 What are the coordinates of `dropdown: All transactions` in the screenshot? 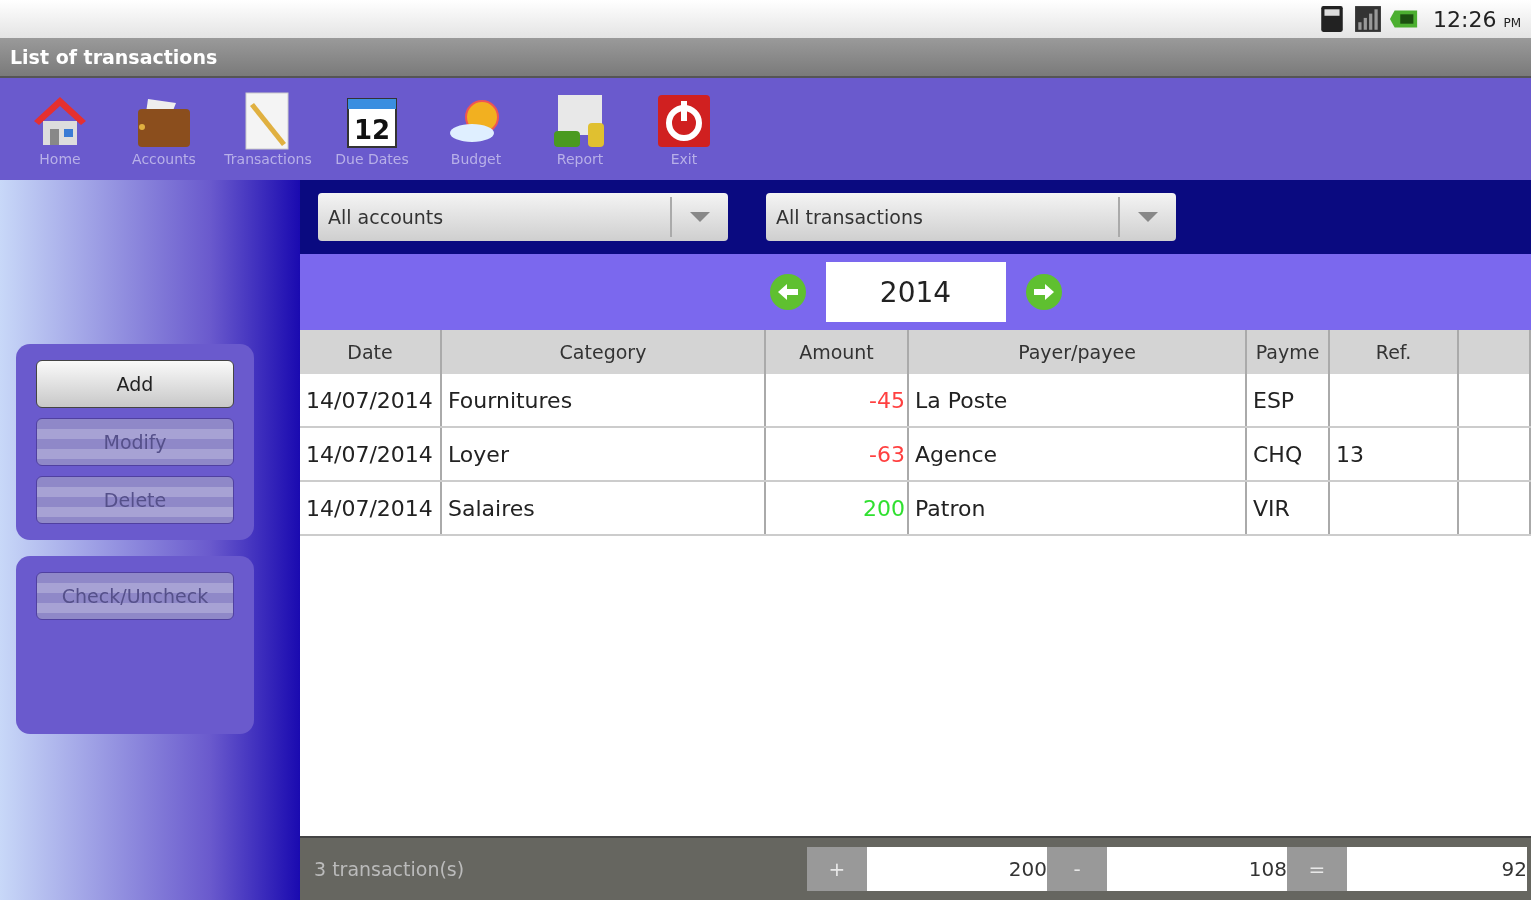 It's located at (971, 217).